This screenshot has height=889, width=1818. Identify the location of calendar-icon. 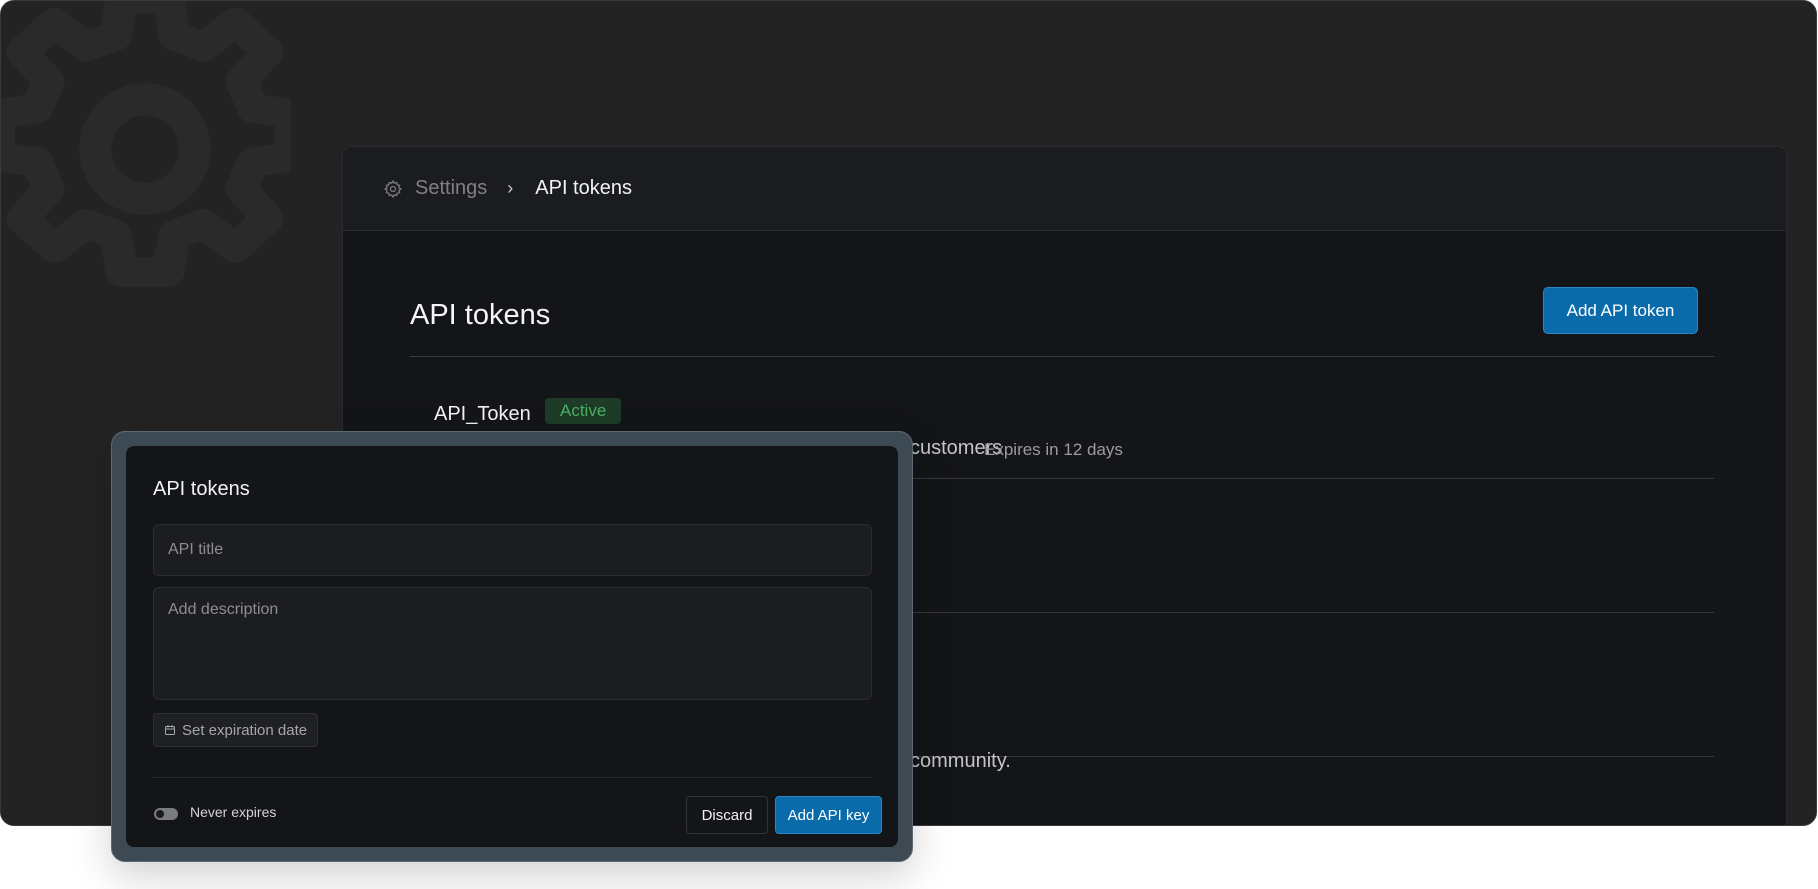
(170, 730).